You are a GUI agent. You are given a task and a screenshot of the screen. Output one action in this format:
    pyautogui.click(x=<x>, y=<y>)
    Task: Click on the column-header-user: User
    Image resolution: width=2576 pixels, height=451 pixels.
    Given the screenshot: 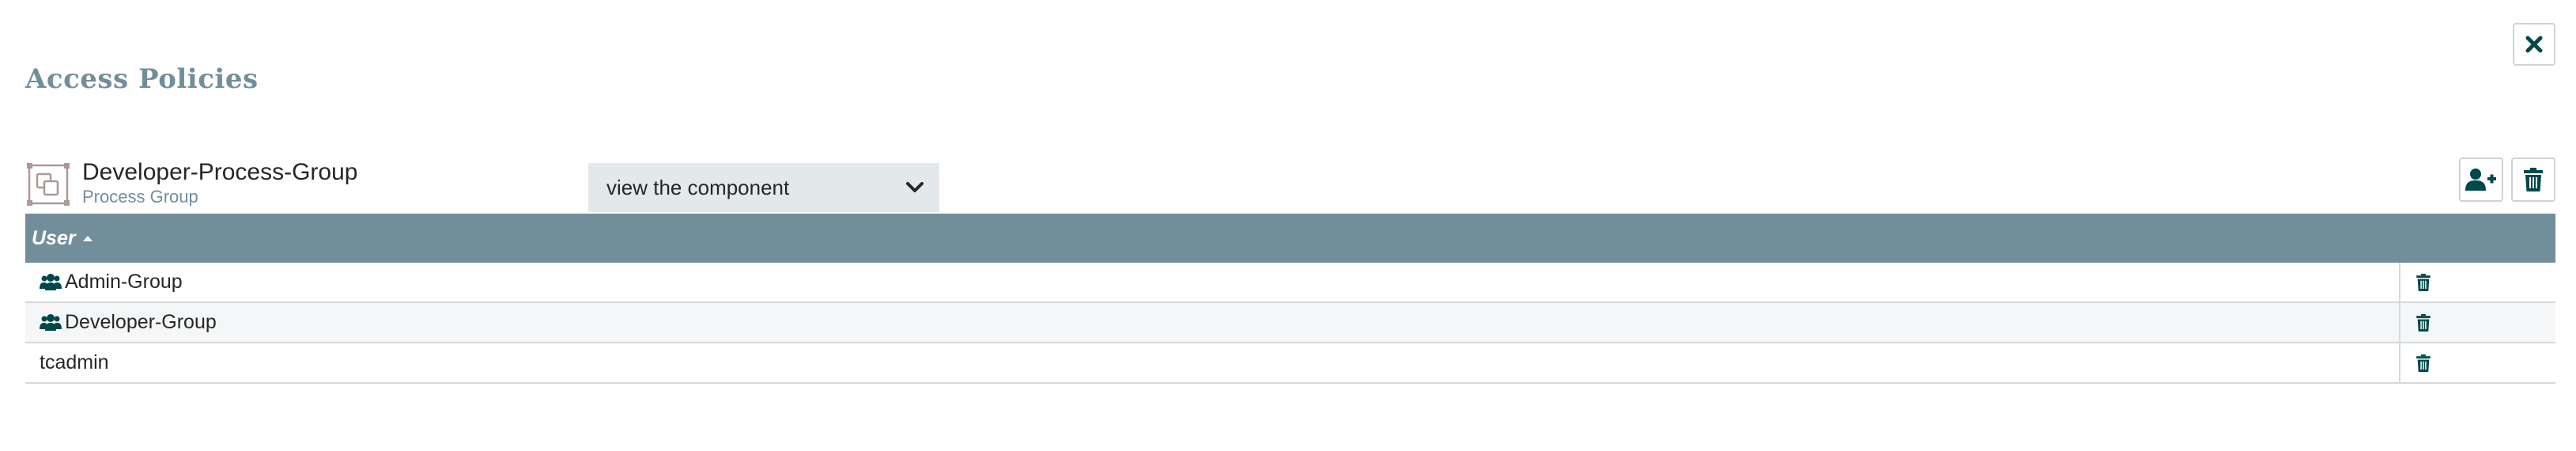 What is the action you would take?
    pyautogui.click(x=62, y=238)
    